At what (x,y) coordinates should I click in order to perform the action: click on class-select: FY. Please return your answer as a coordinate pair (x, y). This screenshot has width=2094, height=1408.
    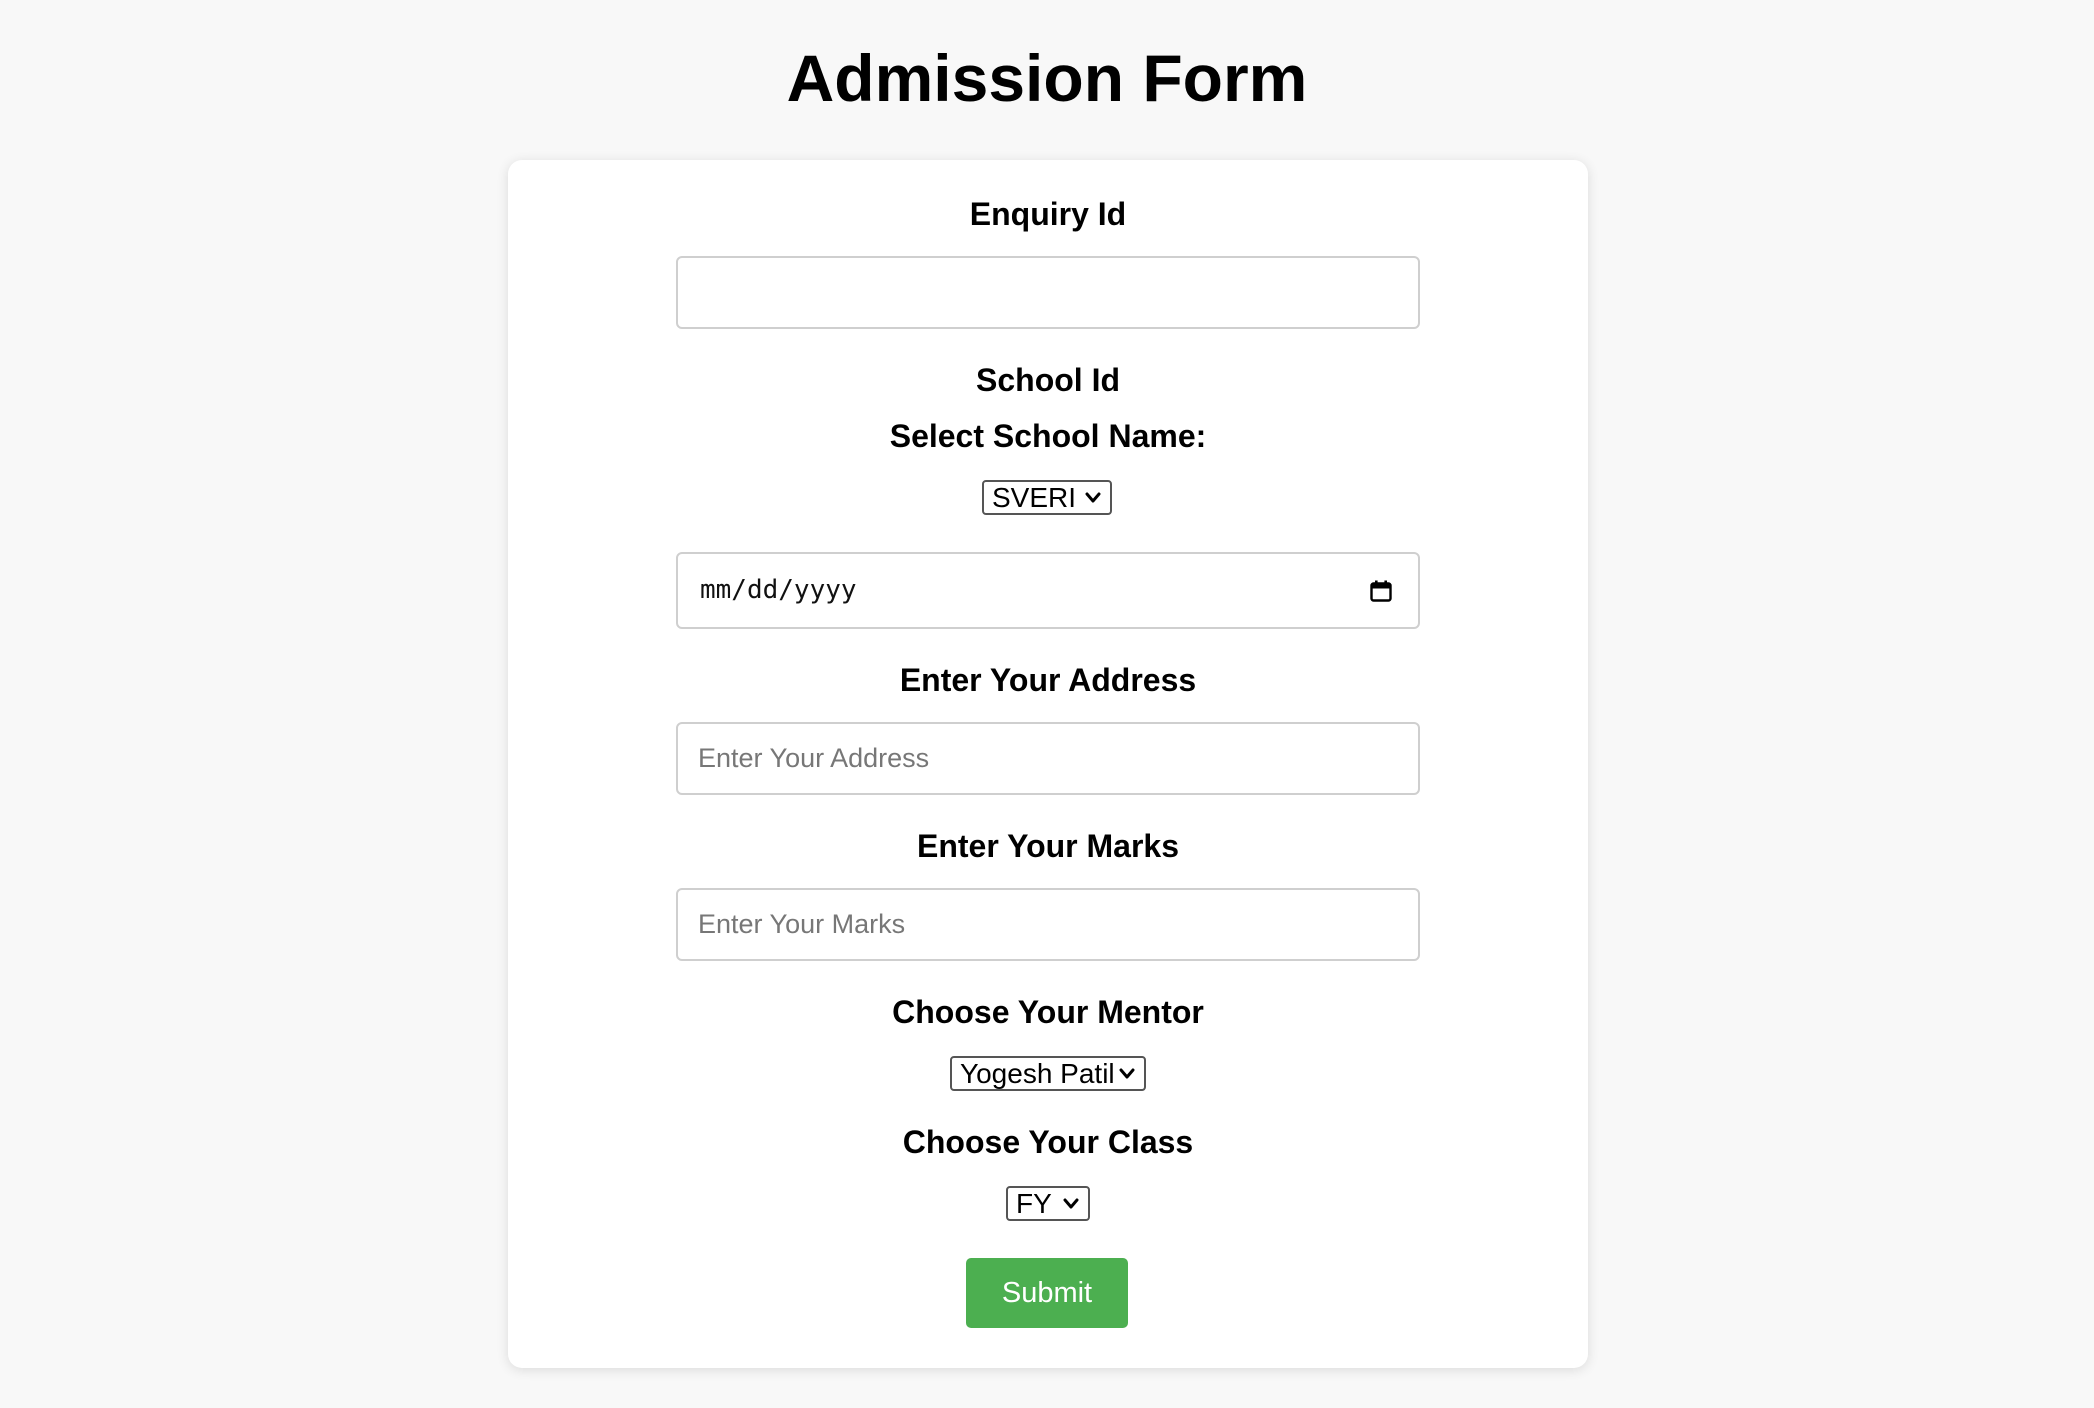
    Looking at the image, I should click on (1048, 1203).